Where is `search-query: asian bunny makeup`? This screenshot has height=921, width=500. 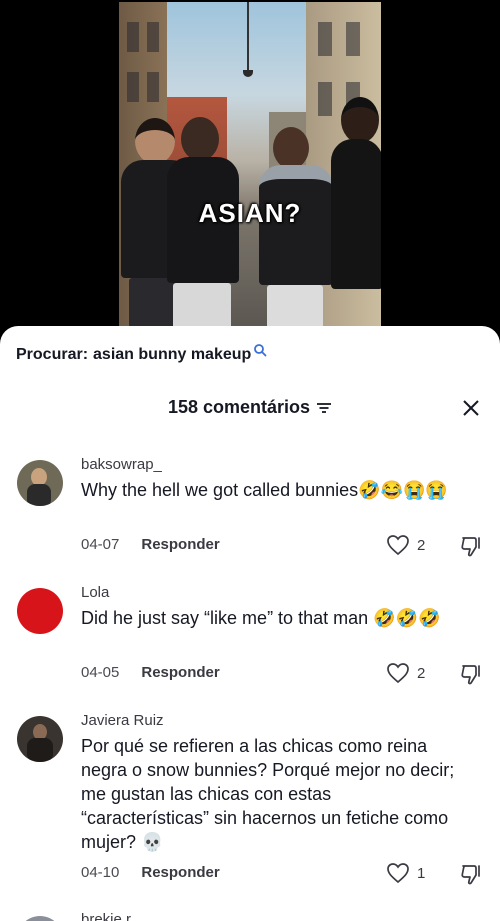 search-query: asian bunny makeup is located at coordinates (172, 355).